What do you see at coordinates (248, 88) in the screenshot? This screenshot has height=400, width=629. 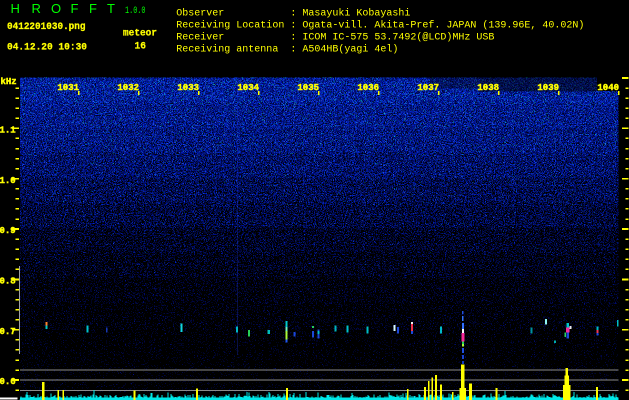 I see `svg-text: 1034` at bounding box center [248, 88].